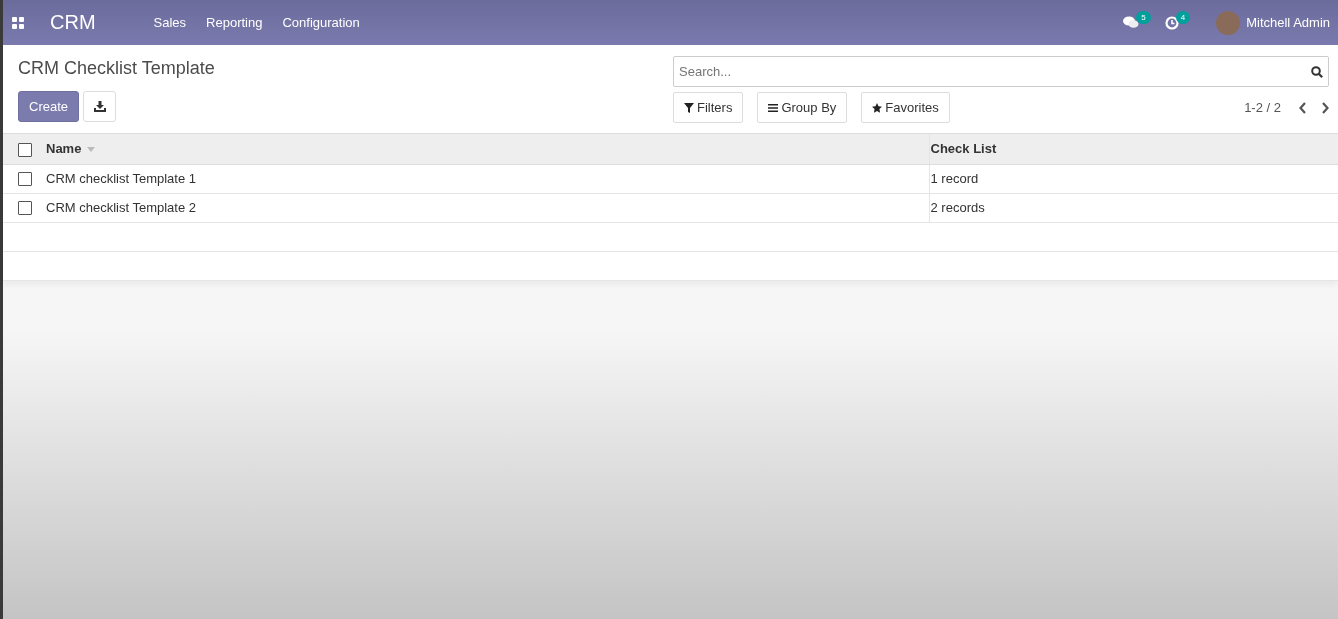  What do you see at coordinates (1171, 22) in the screenshot?
I see `clock-icon` at bounding box center [1171, 22].